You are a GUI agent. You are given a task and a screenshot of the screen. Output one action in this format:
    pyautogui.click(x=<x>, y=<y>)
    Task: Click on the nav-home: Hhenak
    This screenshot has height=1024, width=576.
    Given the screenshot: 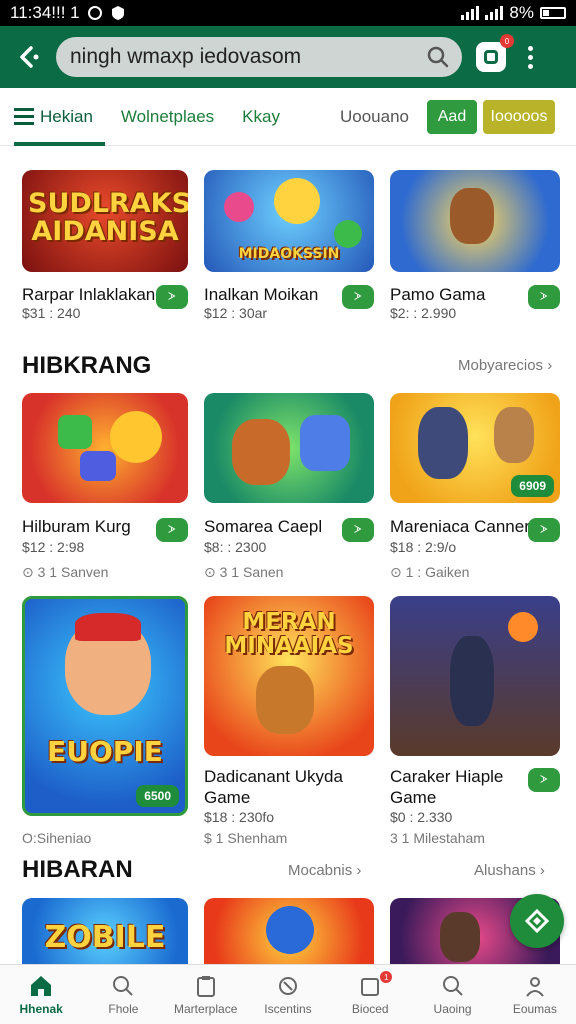 What is the action you would take?
    pyautogui.click(x=41, y=994)
    